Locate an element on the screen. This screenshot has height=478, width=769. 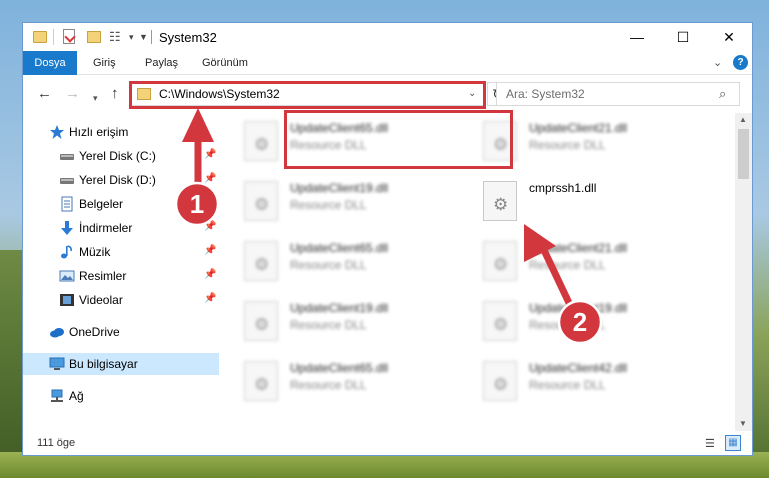
item-count: 111 öge is located at coordinates (56, 443).